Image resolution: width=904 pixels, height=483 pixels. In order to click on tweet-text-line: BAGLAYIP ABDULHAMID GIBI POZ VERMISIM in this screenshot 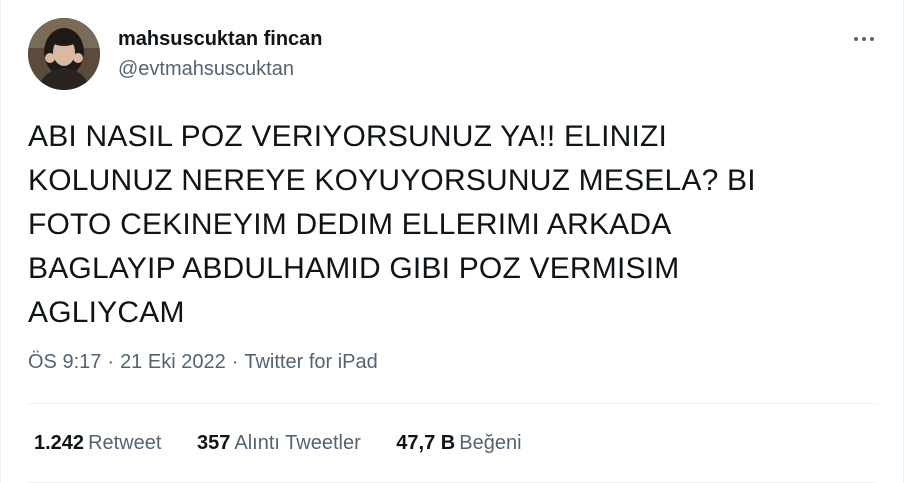, I will do `click(354, 268)`.